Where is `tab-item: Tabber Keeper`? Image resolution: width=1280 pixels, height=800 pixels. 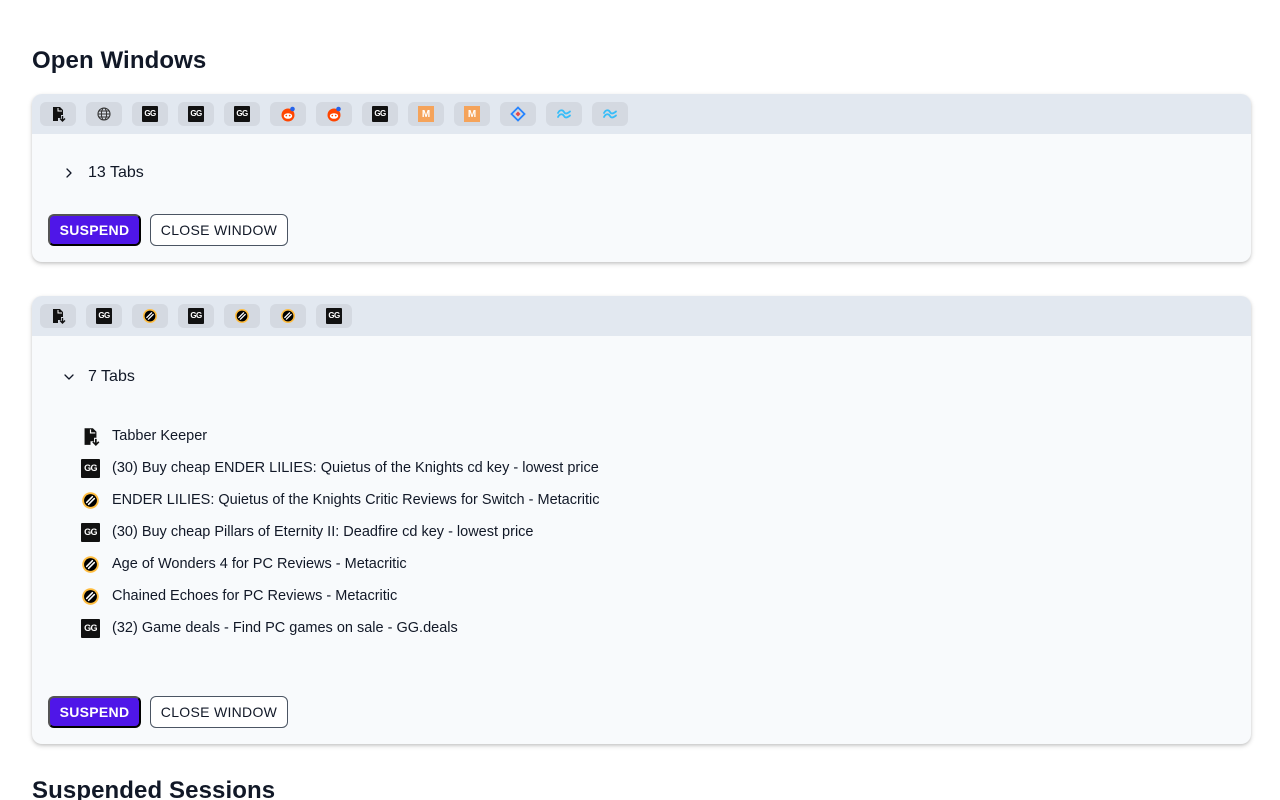 tab-item: Tabber Keeper is located at coordinates (340, 436).